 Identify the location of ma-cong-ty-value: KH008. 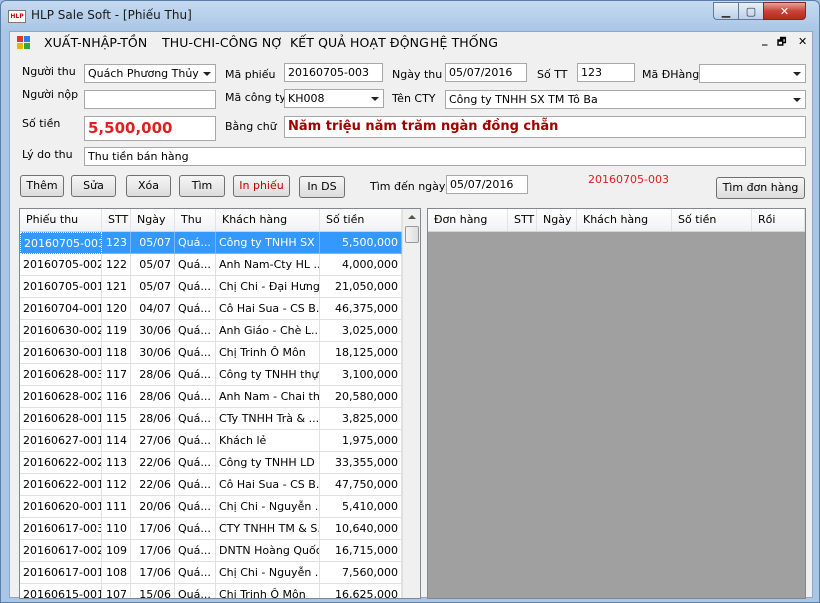
(306, 98).